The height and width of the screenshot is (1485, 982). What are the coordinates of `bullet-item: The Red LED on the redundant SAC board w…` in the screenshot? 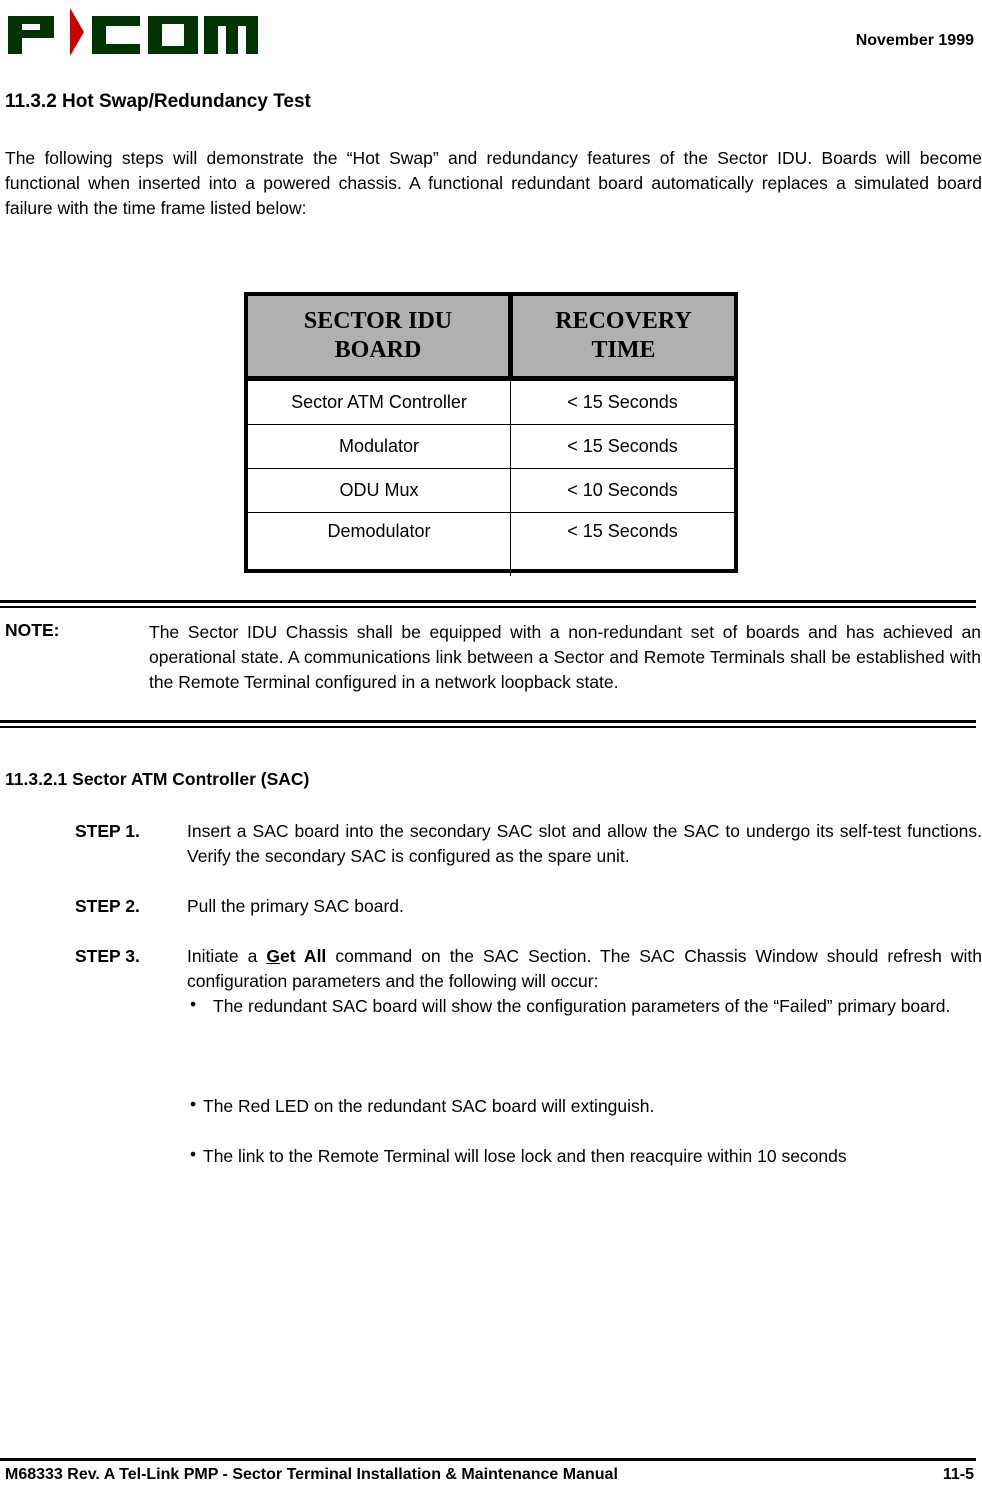 It's located at (429, 1106).